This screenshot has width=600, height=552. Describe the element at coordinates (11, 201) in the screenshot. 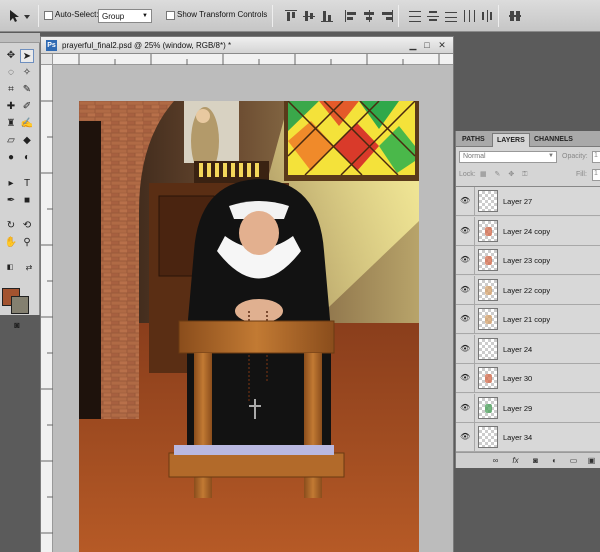

I see `pen-tool-icon: ✒` at that location.